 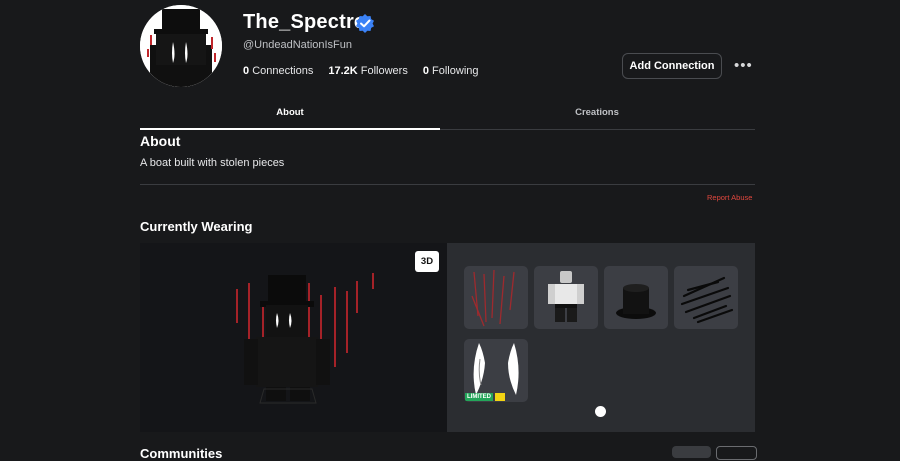 What do you see at coordinates (278, 71) in the screenshot?
I see `stat-connections: 0 Connections` at bounding box center [278, 71].